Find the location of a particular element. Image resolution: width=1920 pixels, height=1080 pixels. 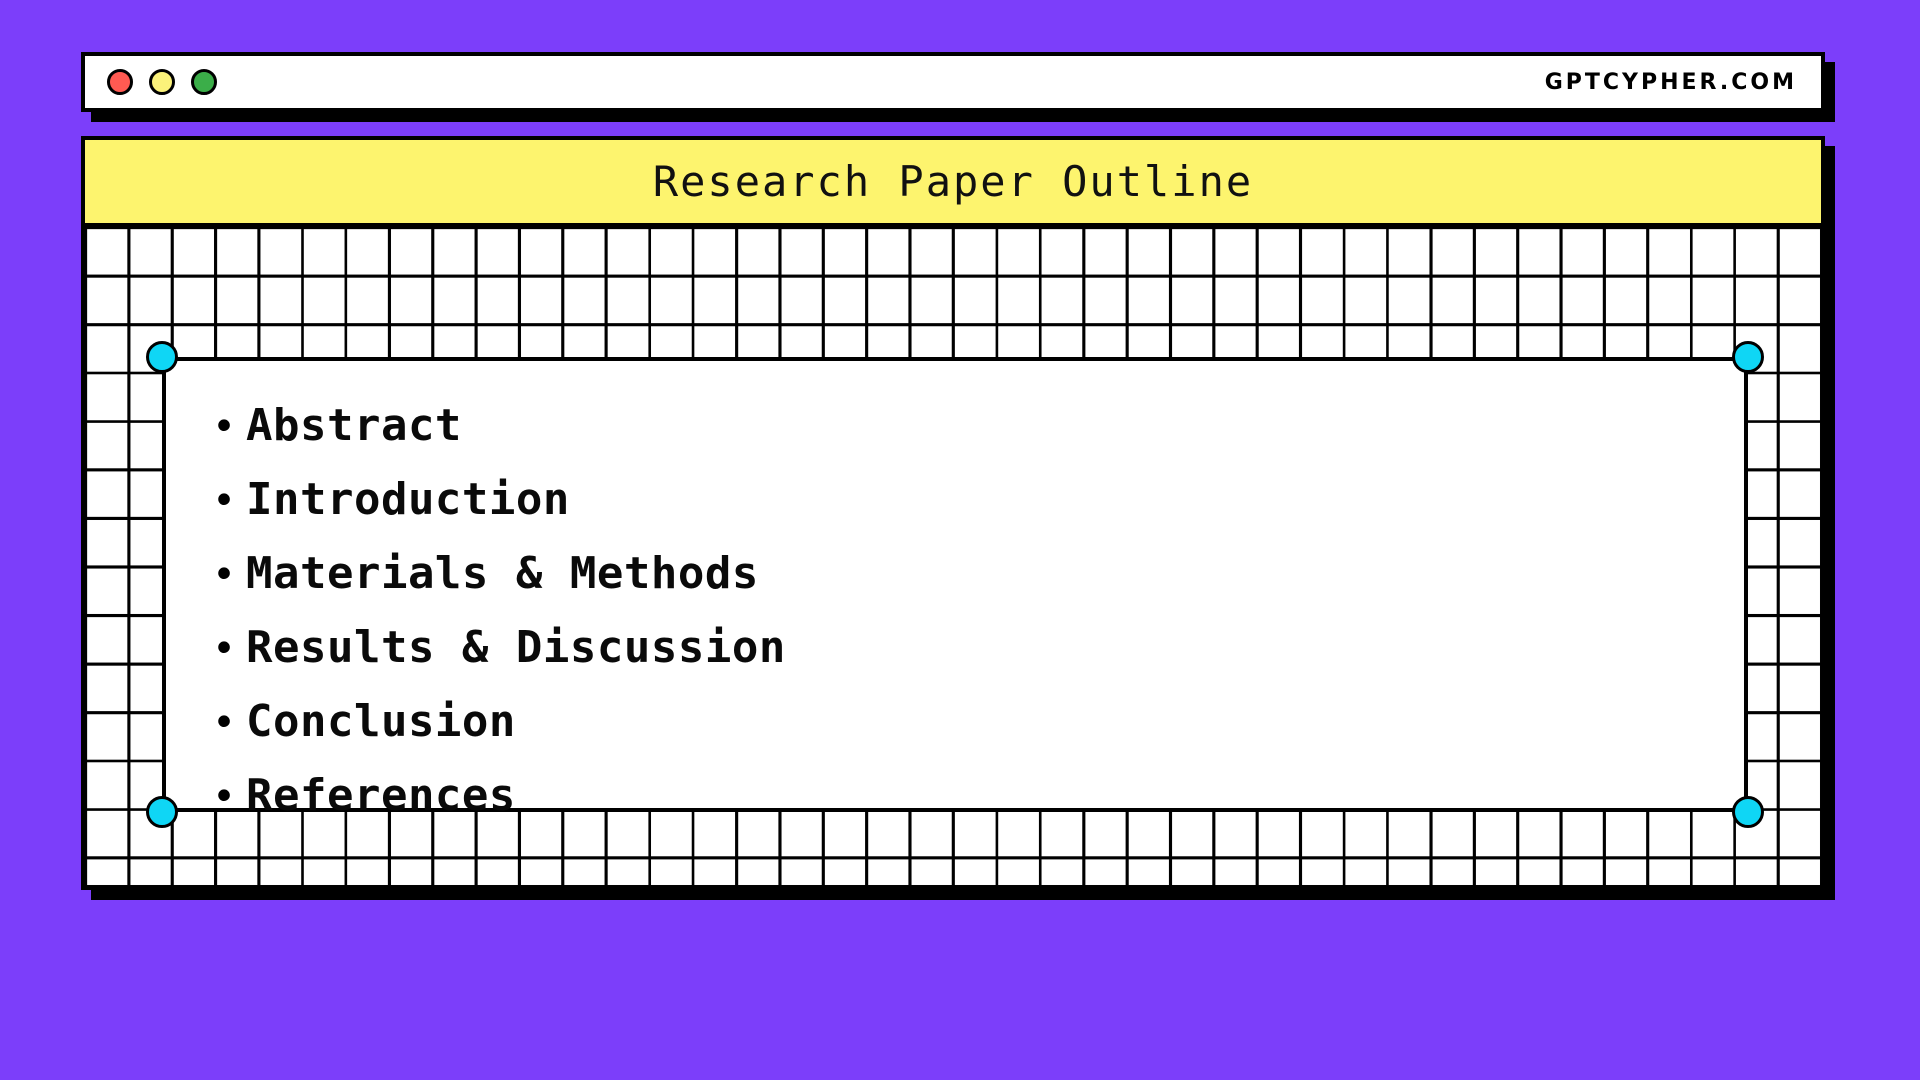

list-item-label: Materials & Methods is located at coordinates (502, 573).